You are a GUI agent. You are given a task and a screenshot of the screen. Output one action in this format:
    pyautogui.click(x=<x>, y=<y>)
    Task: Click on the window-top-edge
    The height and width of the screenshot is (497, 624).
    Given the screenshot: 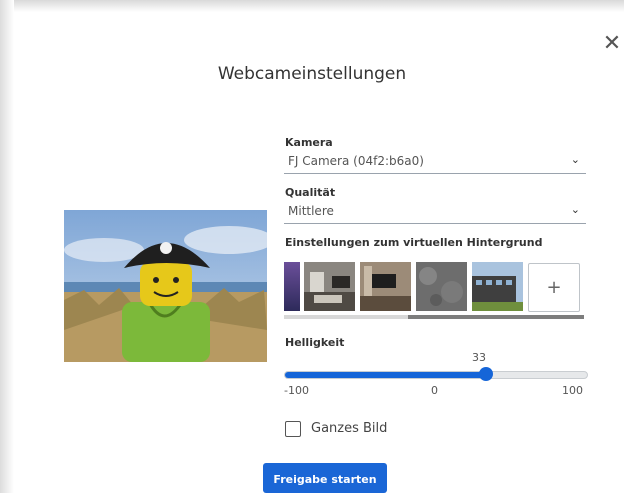 What is the action you would take?
    pyautogui.click(x=312, y=6)
    